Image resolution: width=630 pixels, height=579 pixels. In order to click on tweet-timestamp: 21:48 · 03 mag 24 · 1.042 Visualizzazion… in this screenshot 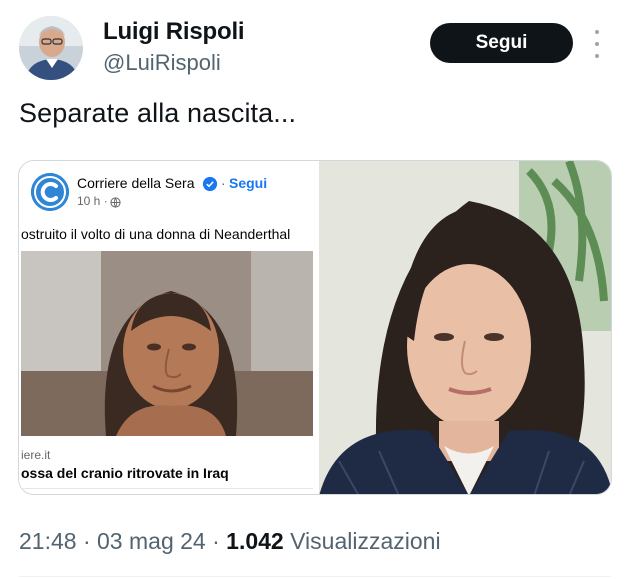, I will do `click(230, 541)`.